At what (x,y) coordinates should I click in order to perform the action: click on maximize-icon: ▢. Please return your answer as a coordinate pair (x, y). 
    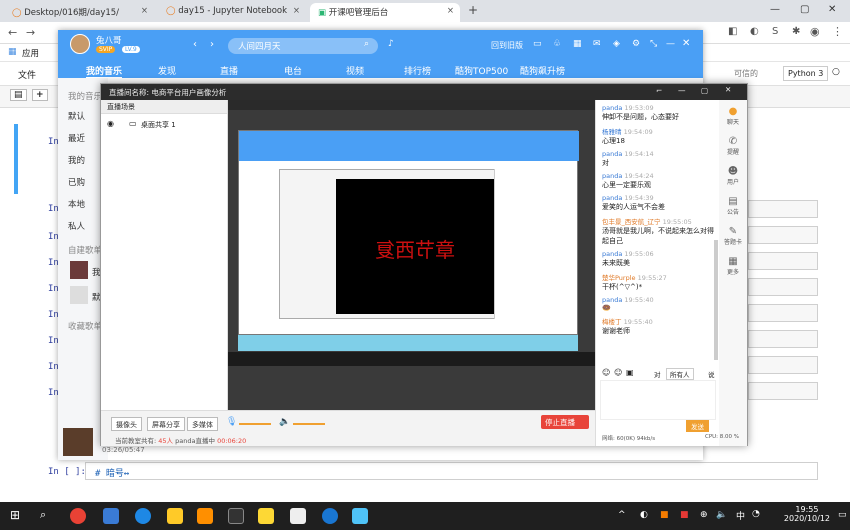
    Looking at the image, I should click on (704, 90).